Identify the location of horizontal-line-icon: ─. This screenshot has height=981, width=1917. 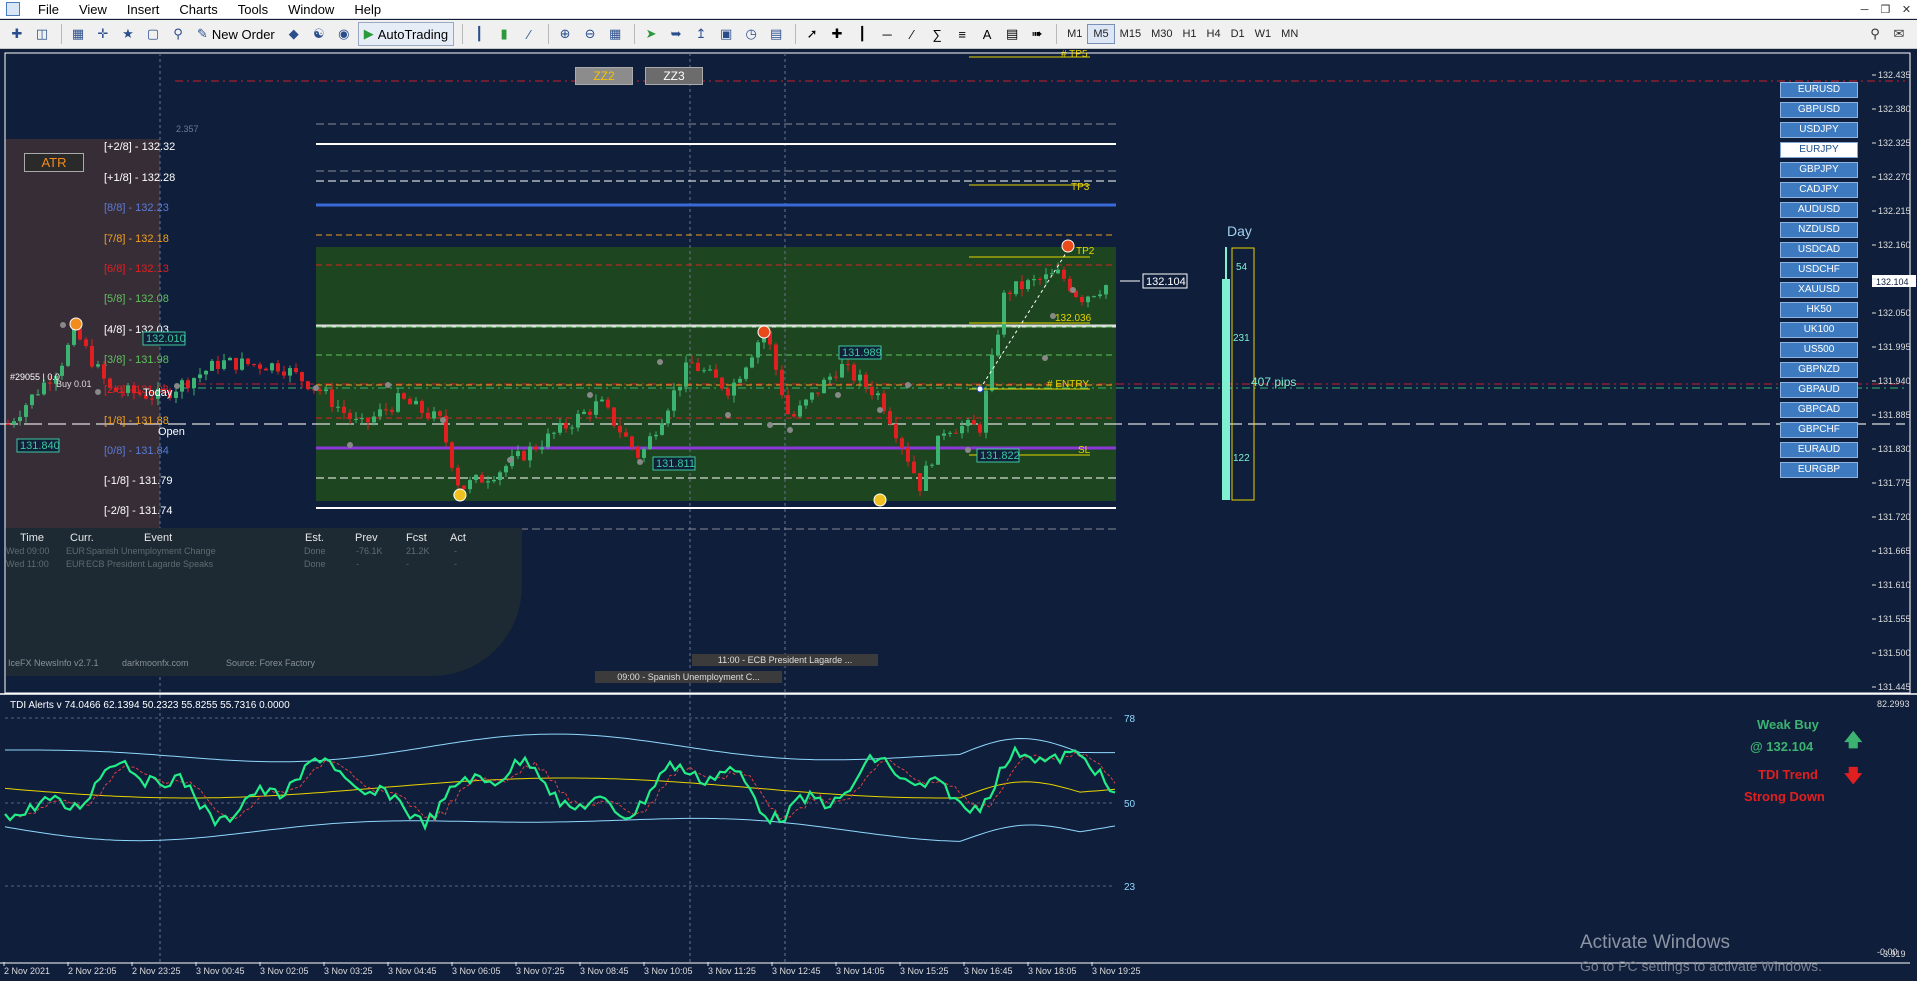
(887, 34).